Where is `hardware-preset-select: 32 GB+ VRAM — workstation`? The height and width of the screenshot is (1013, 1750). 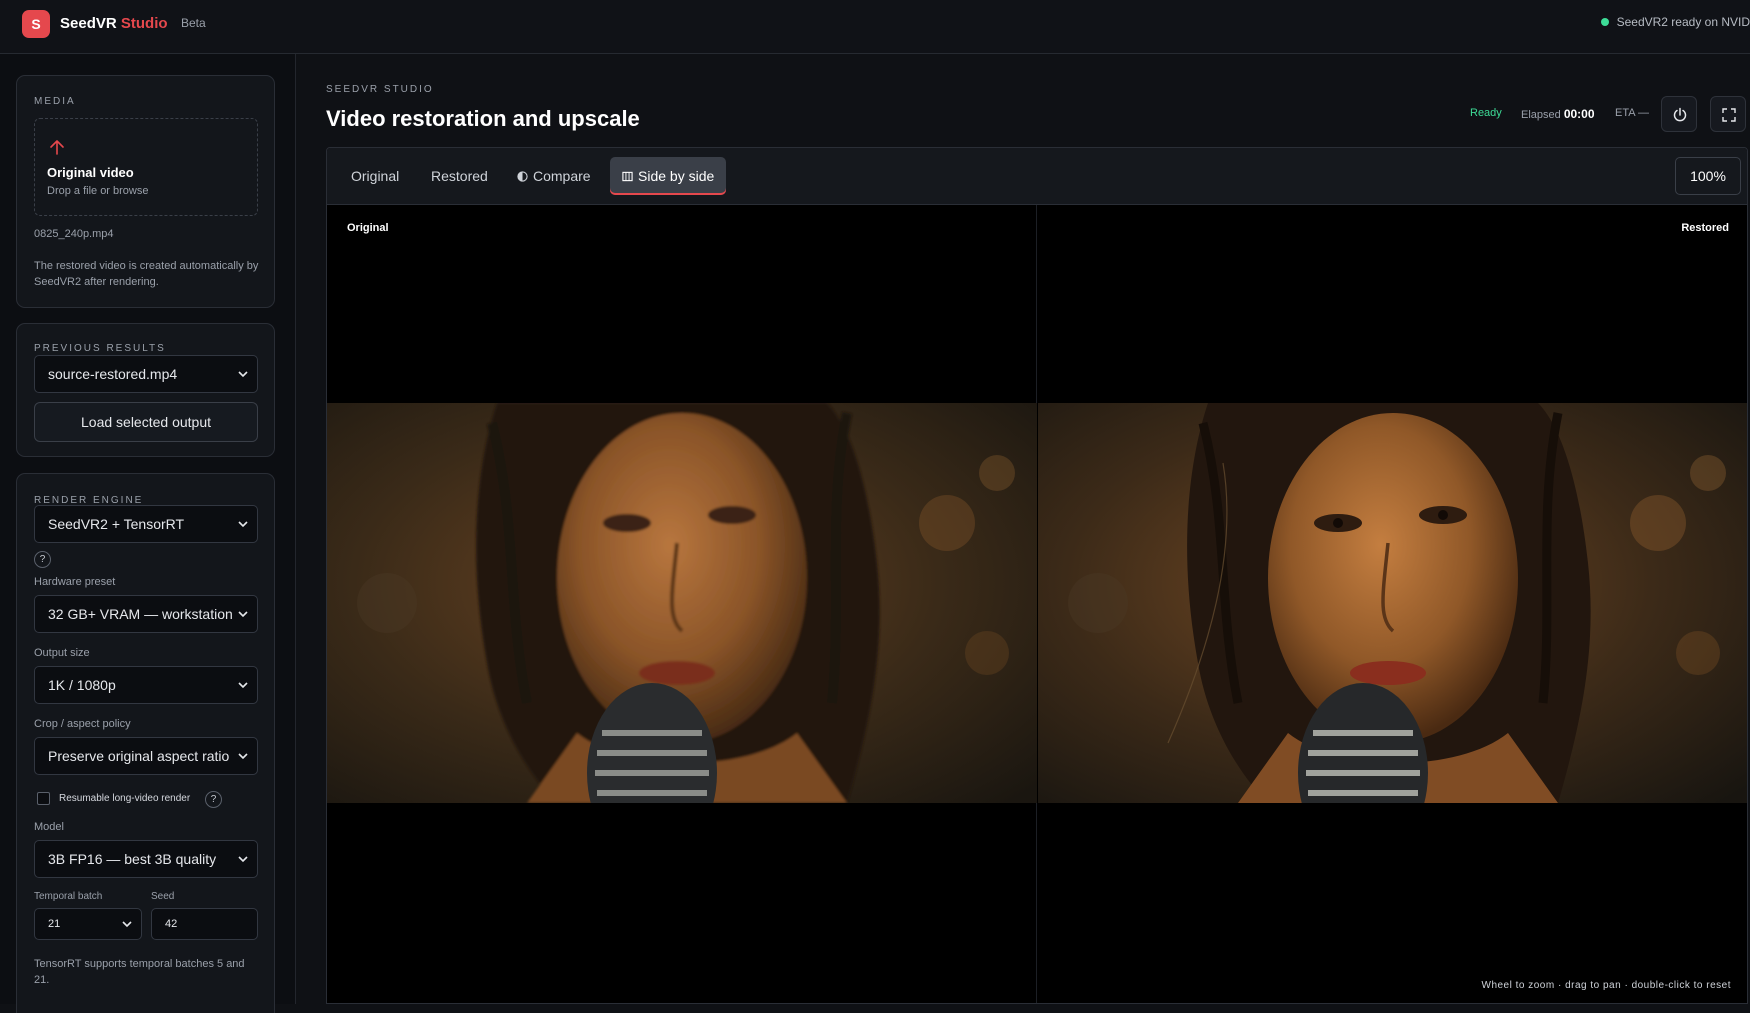
hardware-preset-select: 32 GB+ VRAM — workstation is located at coordinates (146, 614).